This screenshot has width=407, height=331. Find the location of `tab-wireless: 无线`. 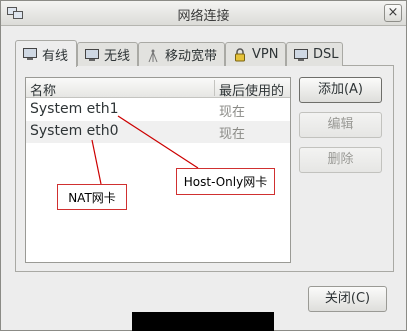

tab-wireless: 无线 is located at coordinates (107, 54).